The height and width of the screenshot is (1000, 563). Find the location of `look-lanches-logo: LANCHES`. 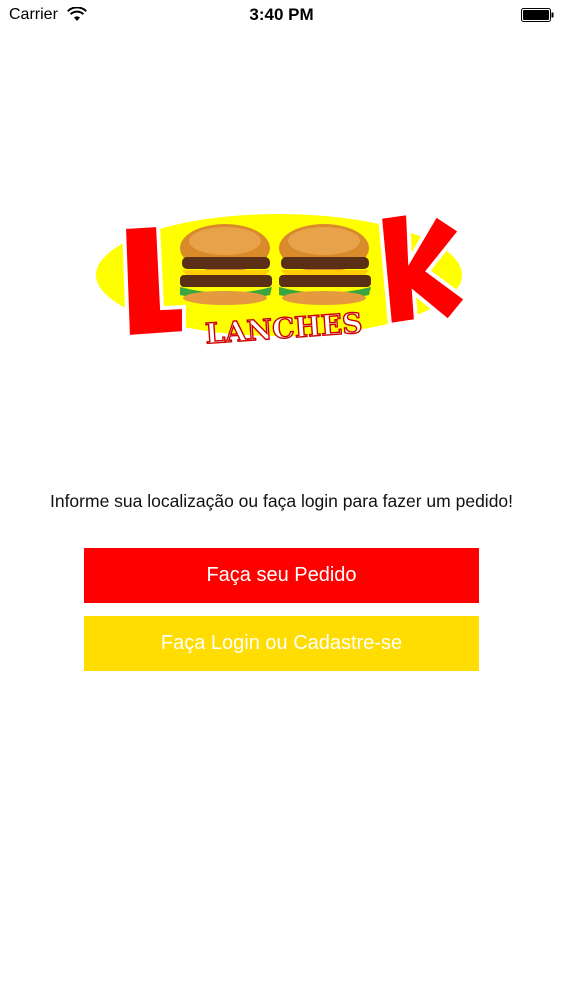

look-lanches-logo: LANCHES is located at coordinates (279, 279).